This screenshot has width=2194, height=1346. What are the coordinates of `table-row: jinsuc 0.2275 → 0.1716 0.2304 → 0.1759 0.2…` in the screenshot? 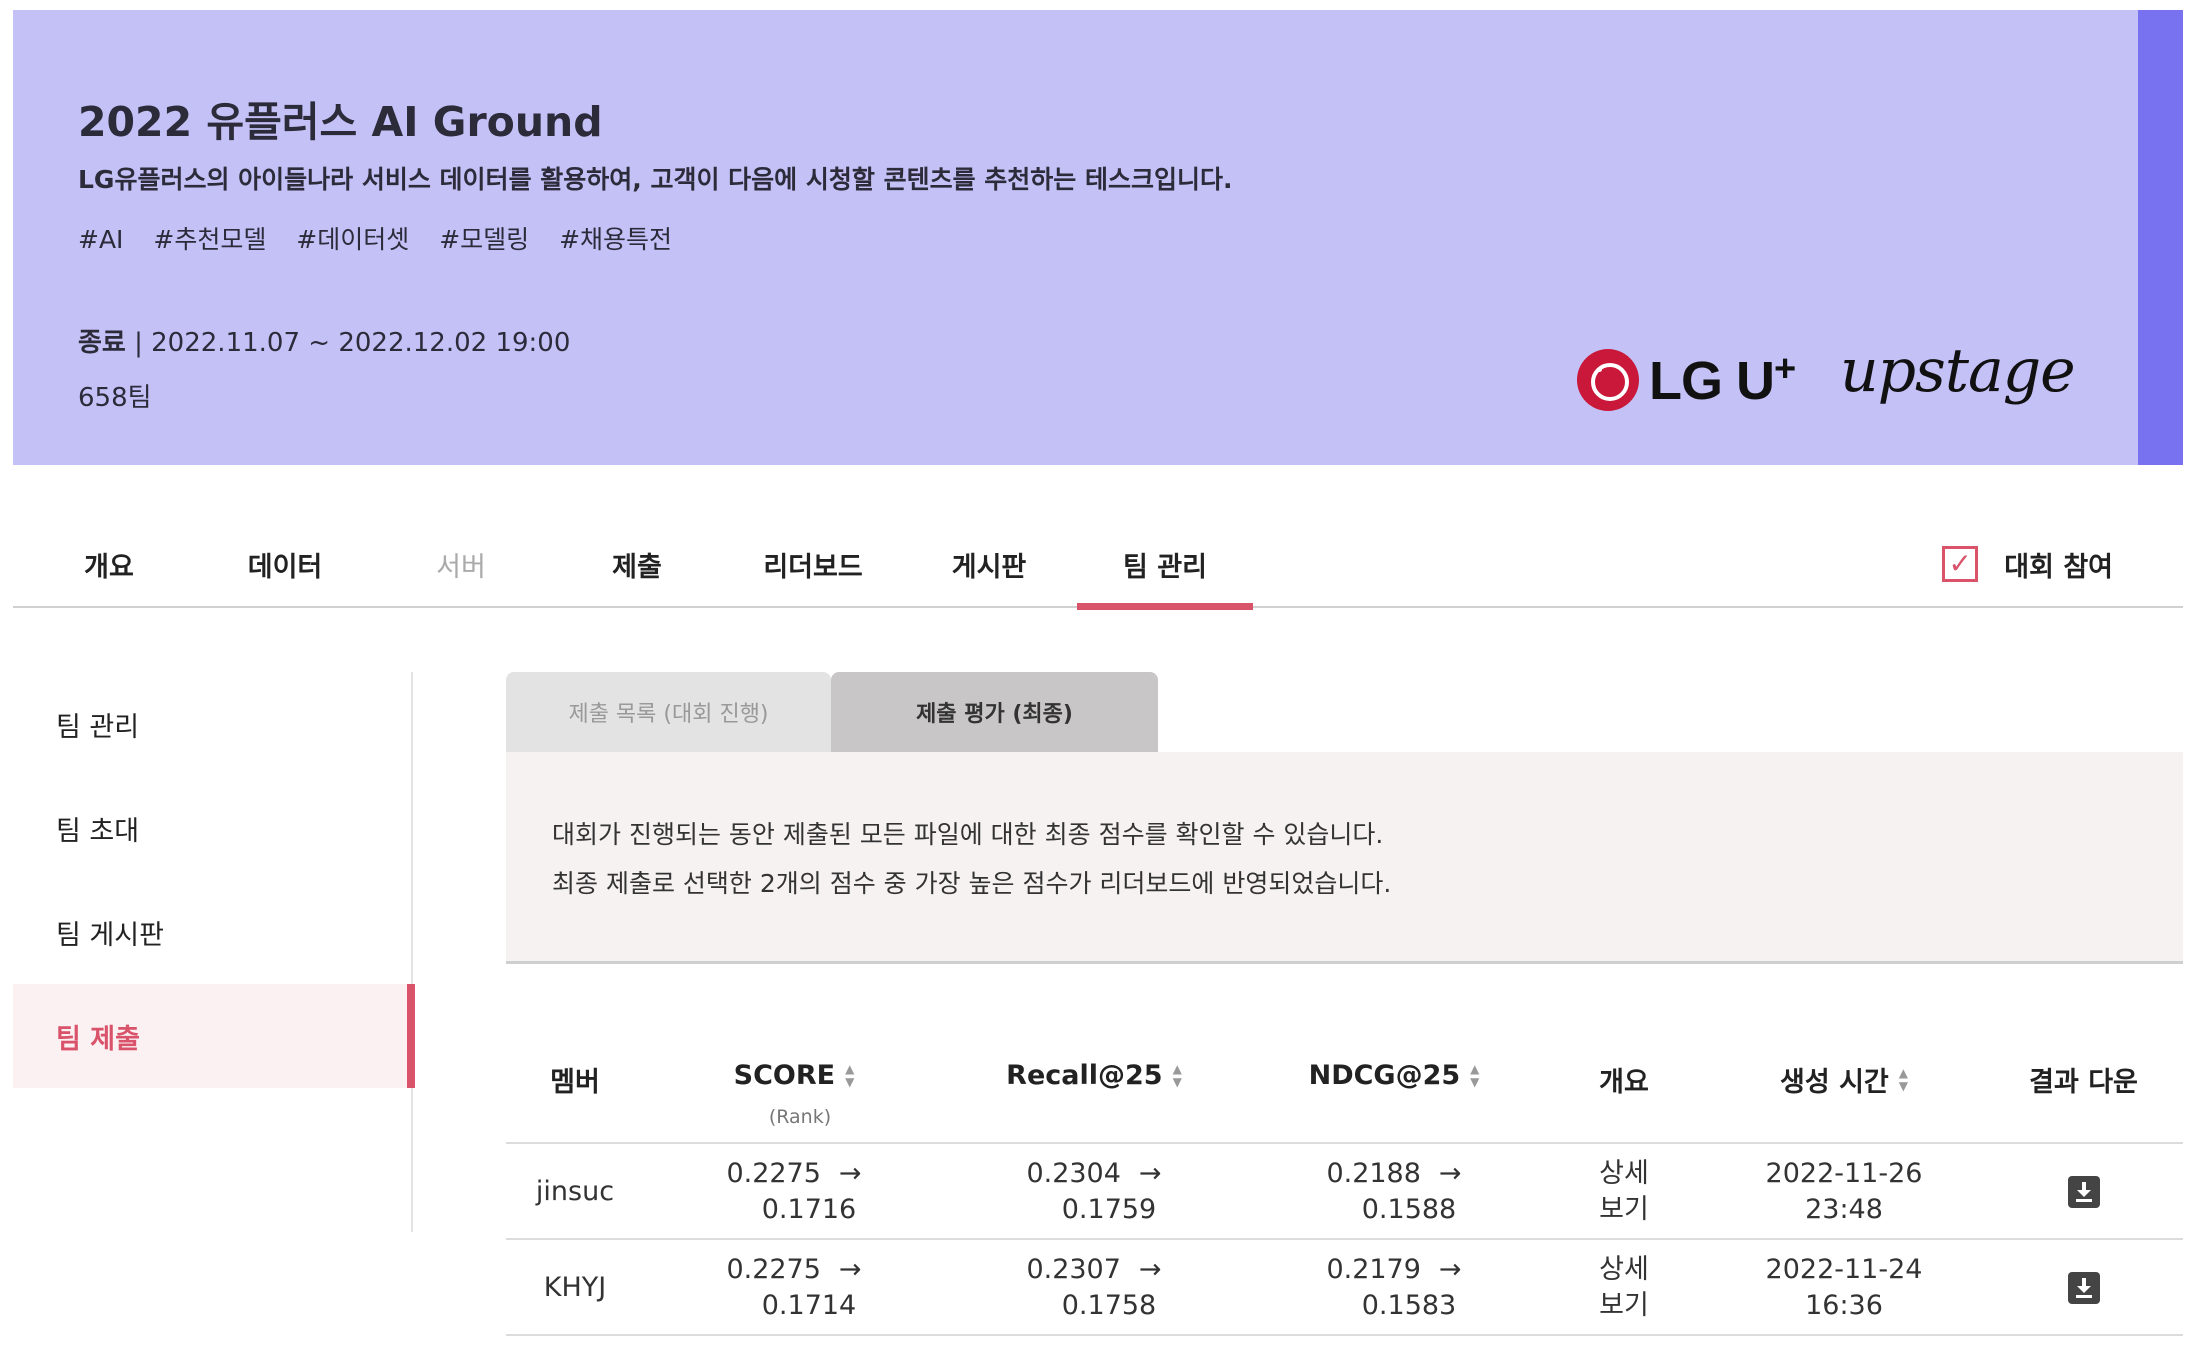 It's located at (1344, 1192).